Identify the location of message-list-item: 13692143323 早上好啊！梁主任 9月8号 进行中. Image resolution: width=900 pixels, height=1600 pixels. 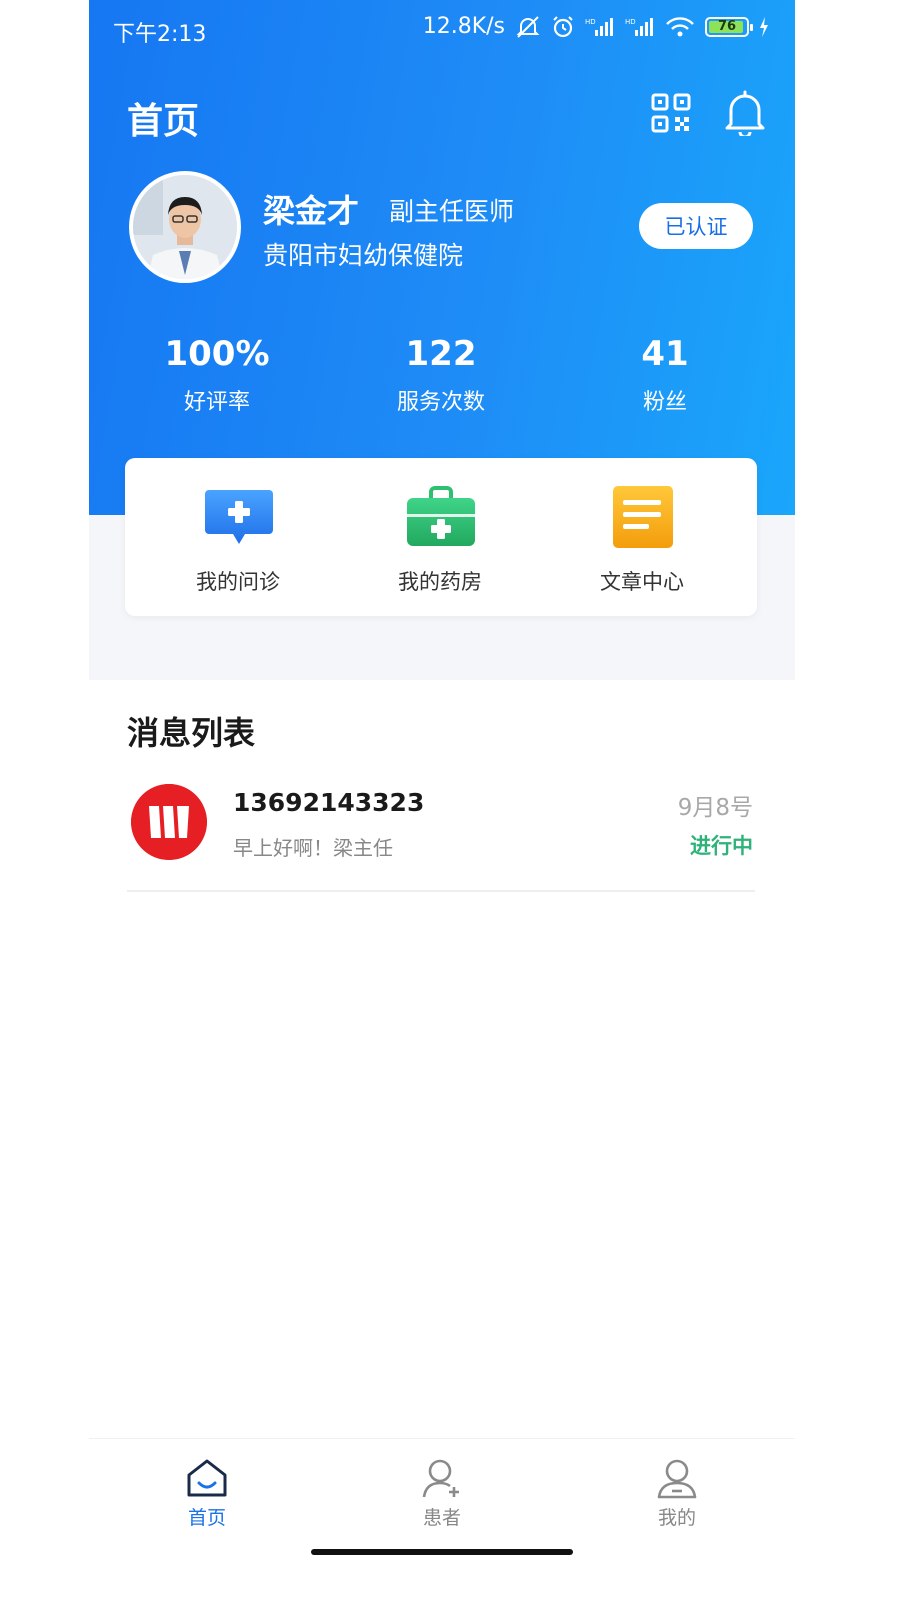
(441, 836).